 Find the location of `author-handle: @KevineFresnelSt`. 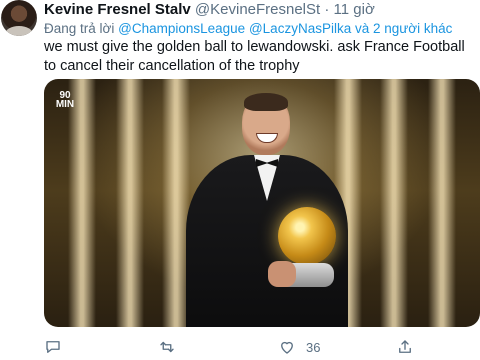

author-handle: @KevineFresnelSt is located at coordinates (257, 9).